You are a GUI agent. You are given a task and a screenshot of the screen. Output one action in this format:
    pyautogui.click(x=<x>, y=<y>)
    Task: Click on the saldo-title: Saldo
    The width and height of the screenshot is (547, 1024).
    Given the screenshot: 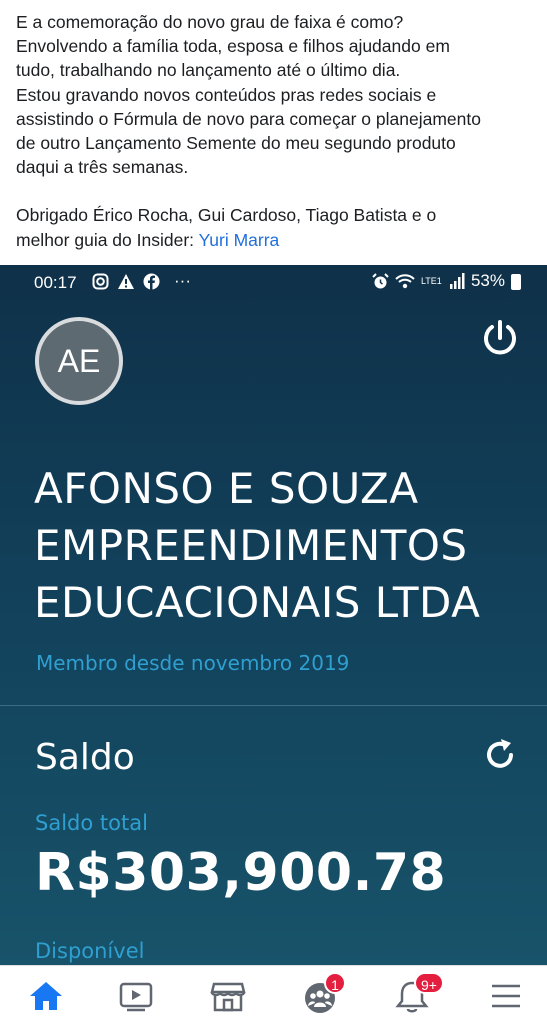 What is the action you would take?
    pyautogui.click(x=85, y=757)
    